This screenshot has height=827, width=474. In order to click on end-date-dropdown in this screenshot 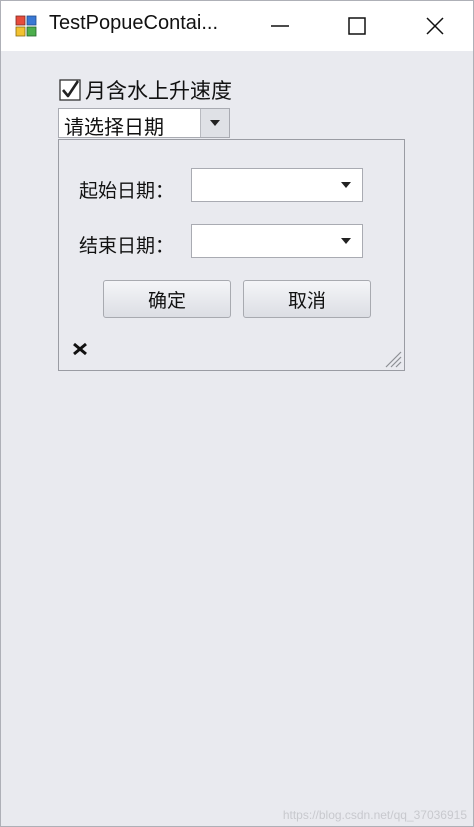, I will do `click(346, 241)`.